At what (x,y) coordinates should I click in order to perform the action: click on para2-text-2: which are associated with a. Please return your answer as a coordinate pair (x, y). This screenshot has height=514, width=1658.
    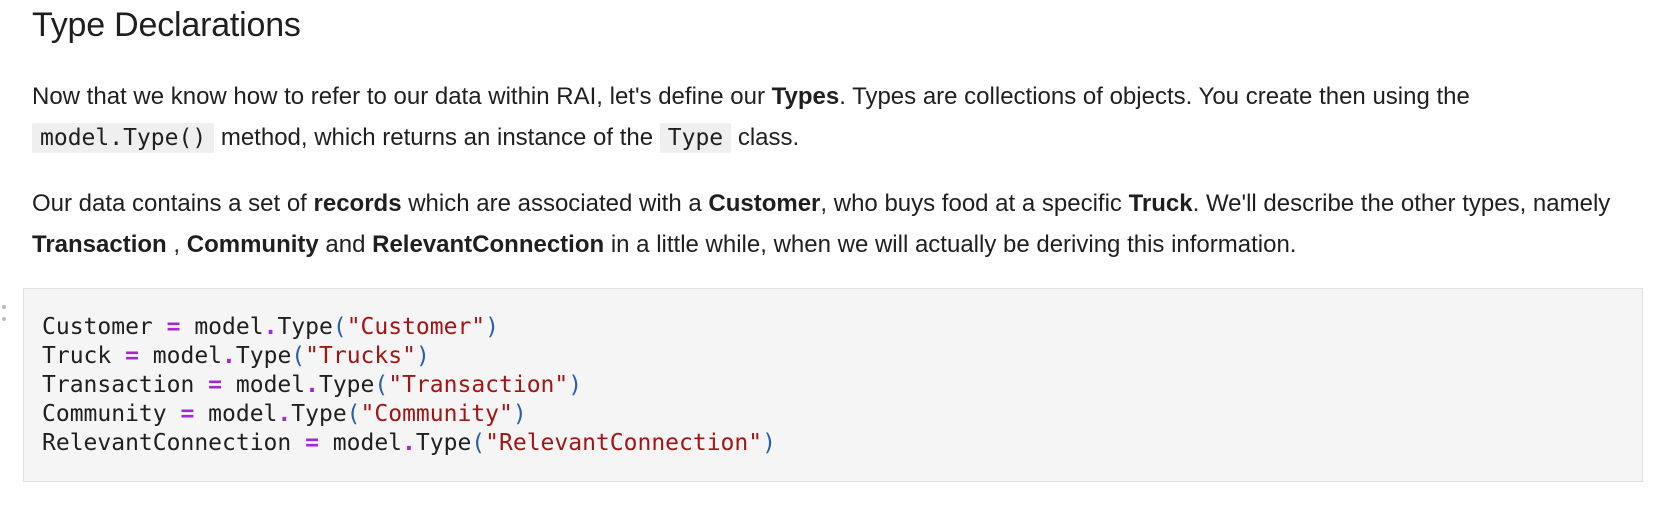
    Looking at the image, I should click on (555, 203).